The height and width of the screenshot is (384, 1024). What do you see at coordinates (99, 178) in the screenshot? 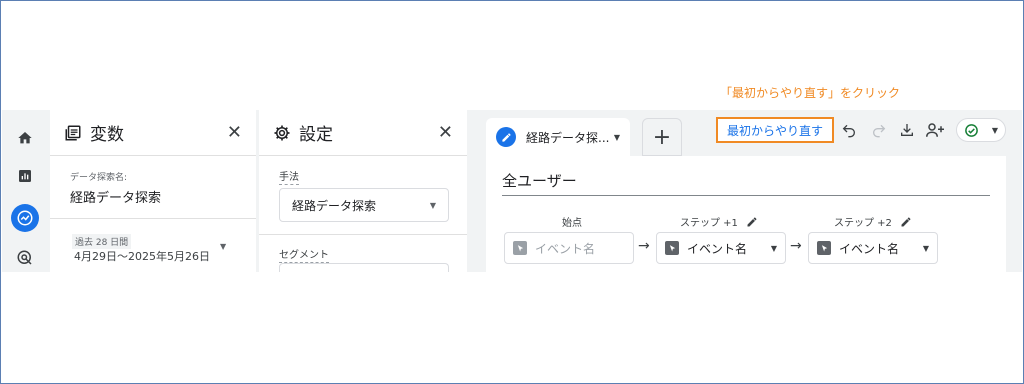
I see `exploration-name-label: データ探索名:` at bounding box center [99, 178].